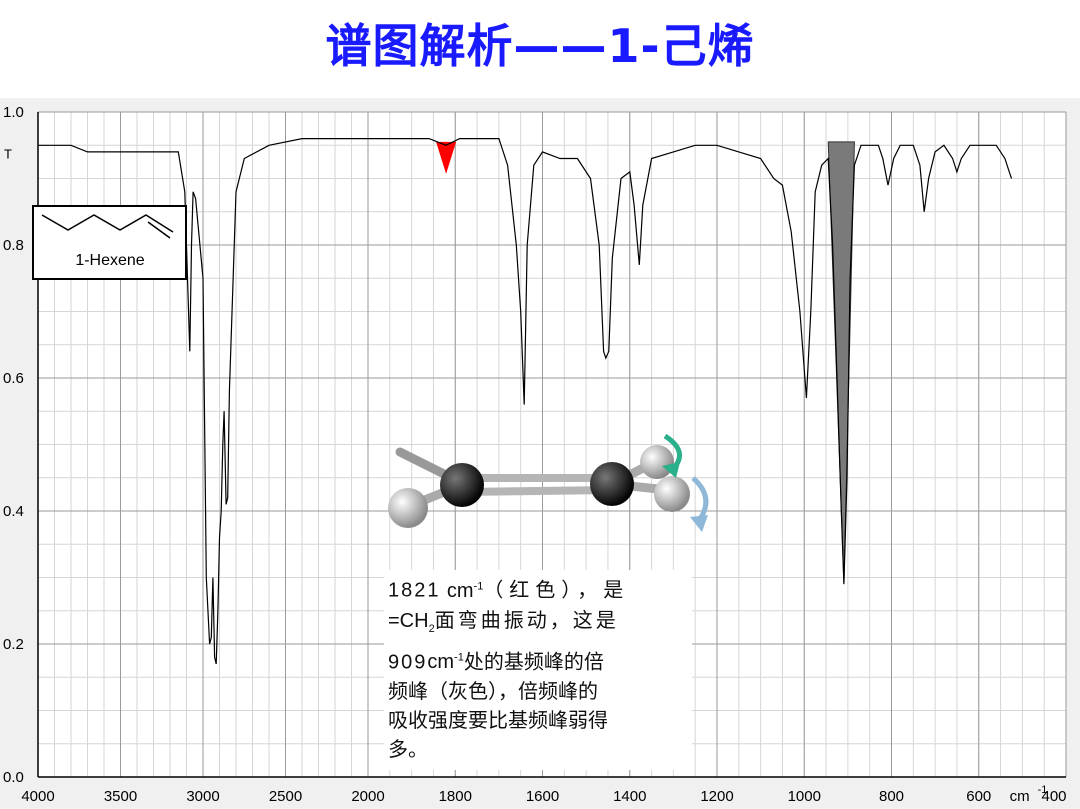  Describe the element at coordinates (526, 619) in the screenshot. I see `note-text-2: 面弯曲振动，这是` at that location.